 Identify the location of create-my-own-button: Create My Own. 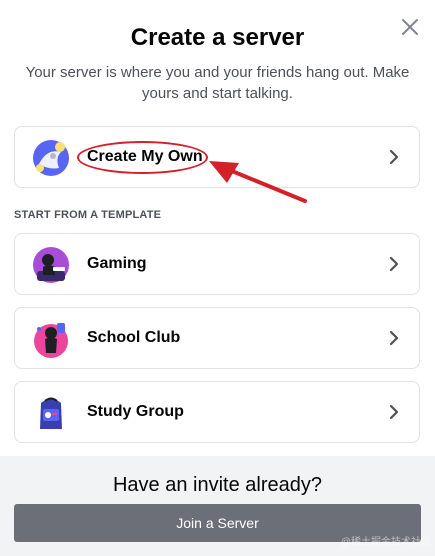
(217, 157).